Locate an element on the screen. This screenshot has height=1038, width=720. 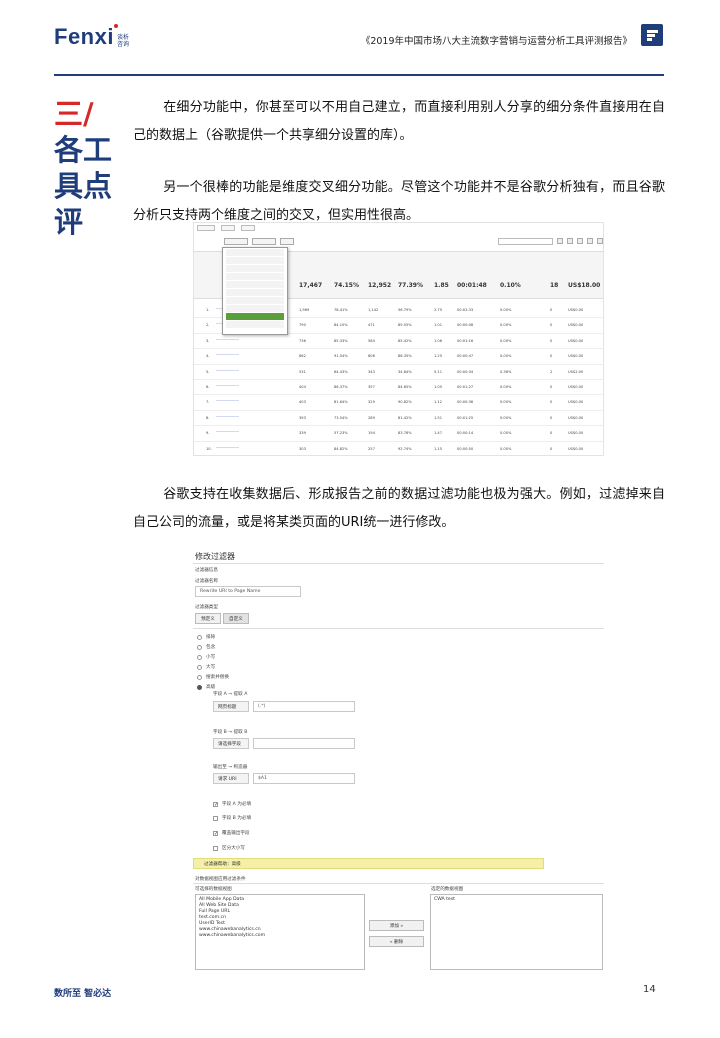
row-metric: 56.79% is located at coordinates (405, 310).